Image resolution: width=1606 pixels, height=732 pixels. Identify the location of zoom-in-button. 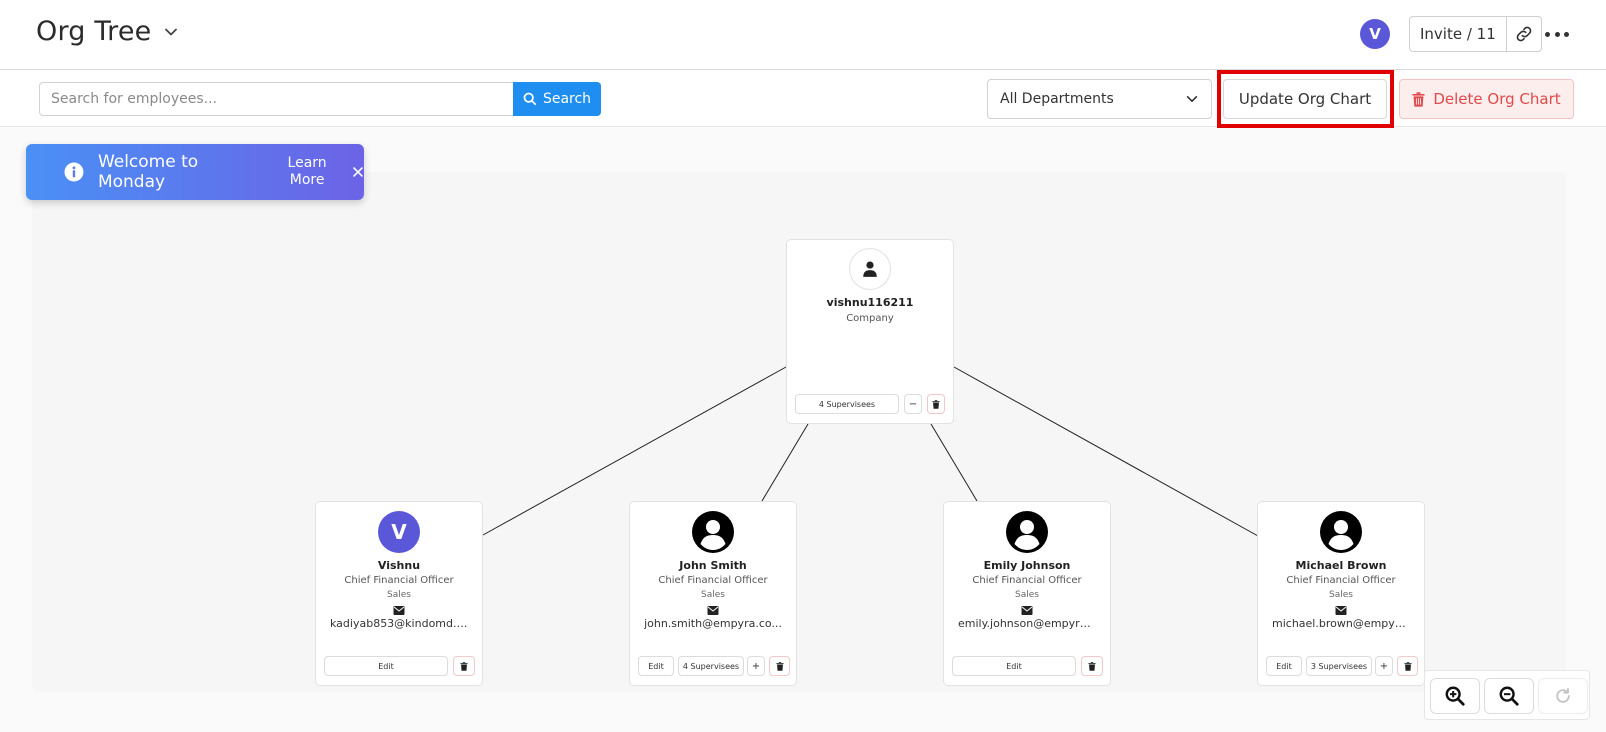
(1455, 696).